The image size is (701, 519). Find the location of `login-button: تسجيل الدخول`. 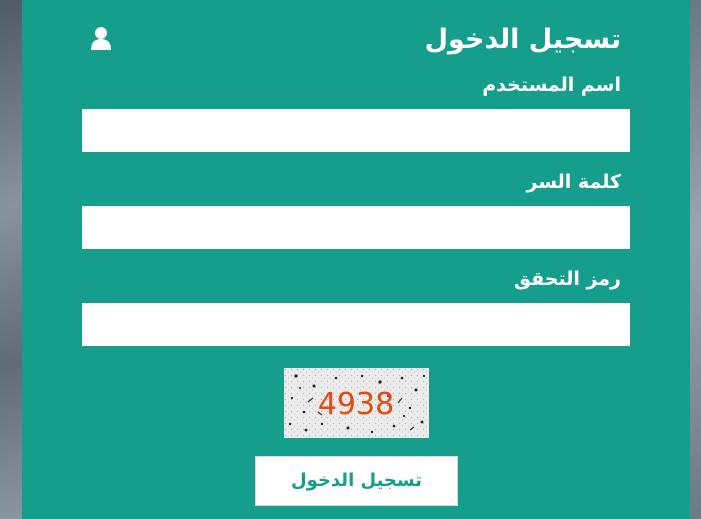

login-button: تسجيل الدخول is located at coordinates (356, 481).